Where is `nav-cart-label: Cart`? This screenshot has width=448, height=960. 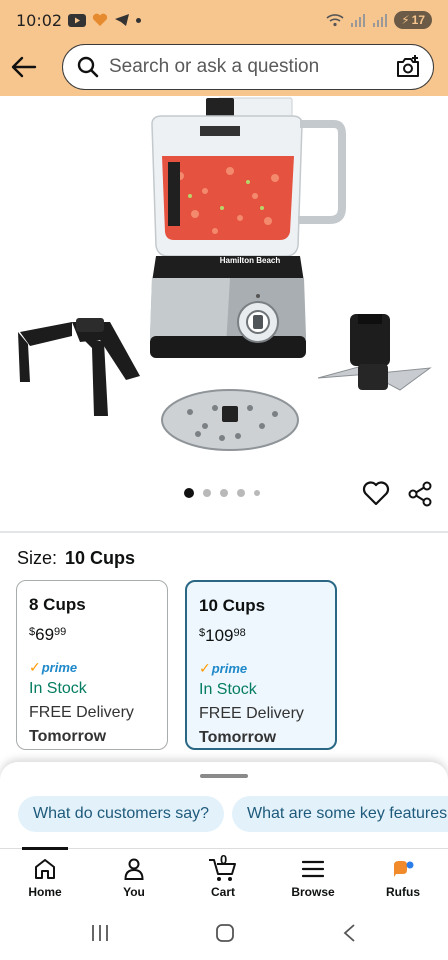 nav-cart-label: Cart is located at coordinates (222, 892).